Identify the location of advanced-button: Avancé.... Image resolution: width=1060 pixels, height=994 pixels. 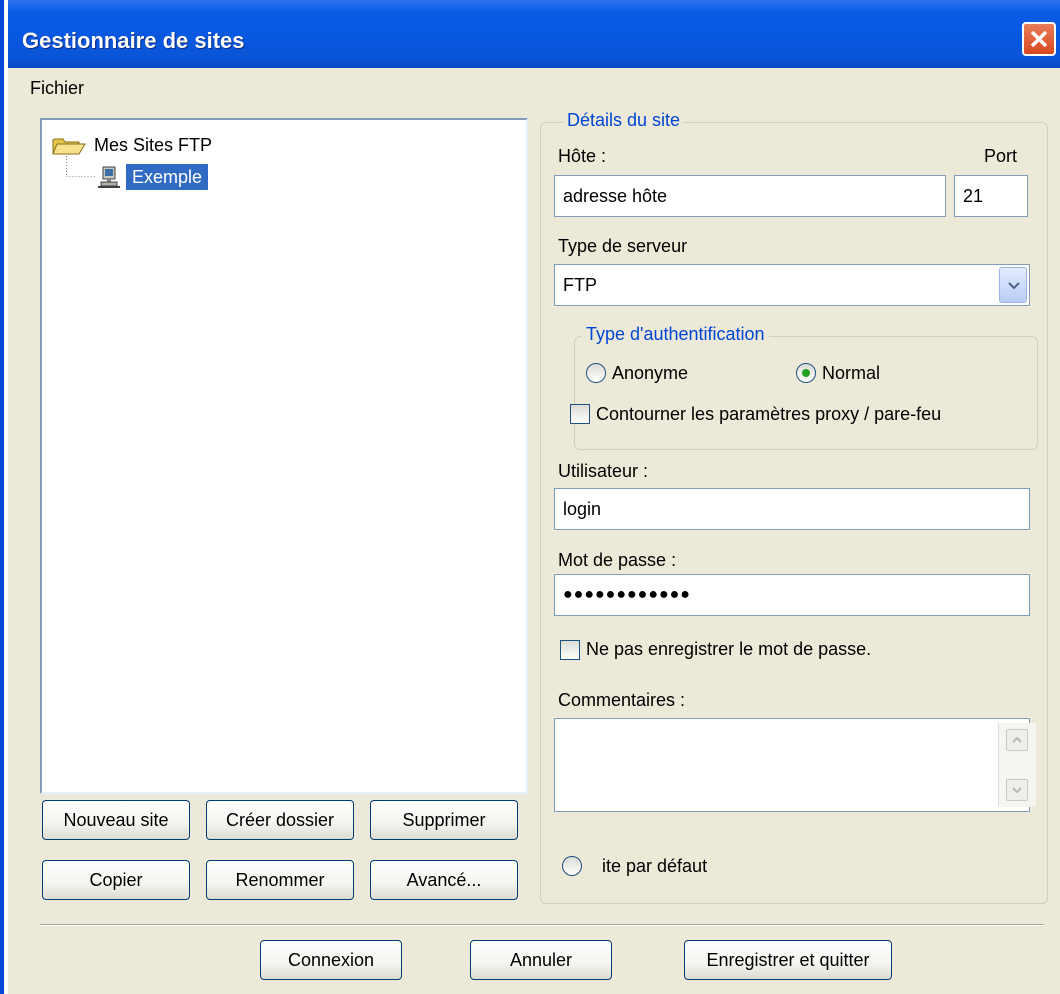
(444, 880).